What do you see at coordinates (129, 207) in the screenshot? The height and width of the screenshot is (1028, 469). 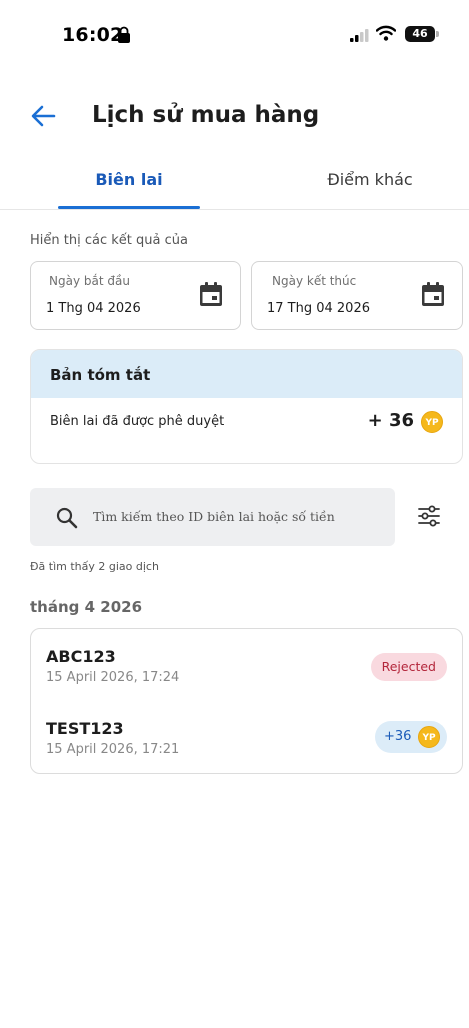 I see `active-tab-indicator` at bounding box center [129, 207].